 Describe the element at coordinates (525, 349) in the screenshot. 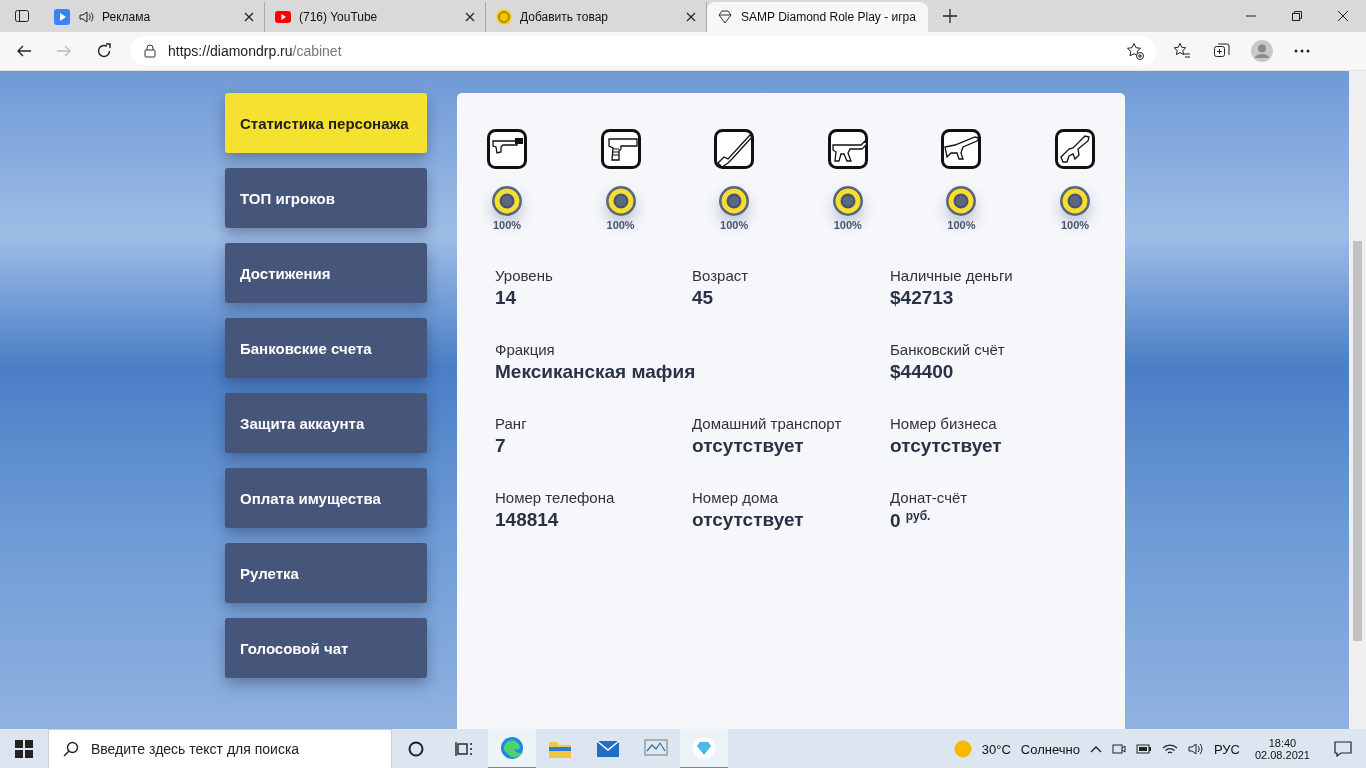

I see `stat-label: Фракция` at that location.